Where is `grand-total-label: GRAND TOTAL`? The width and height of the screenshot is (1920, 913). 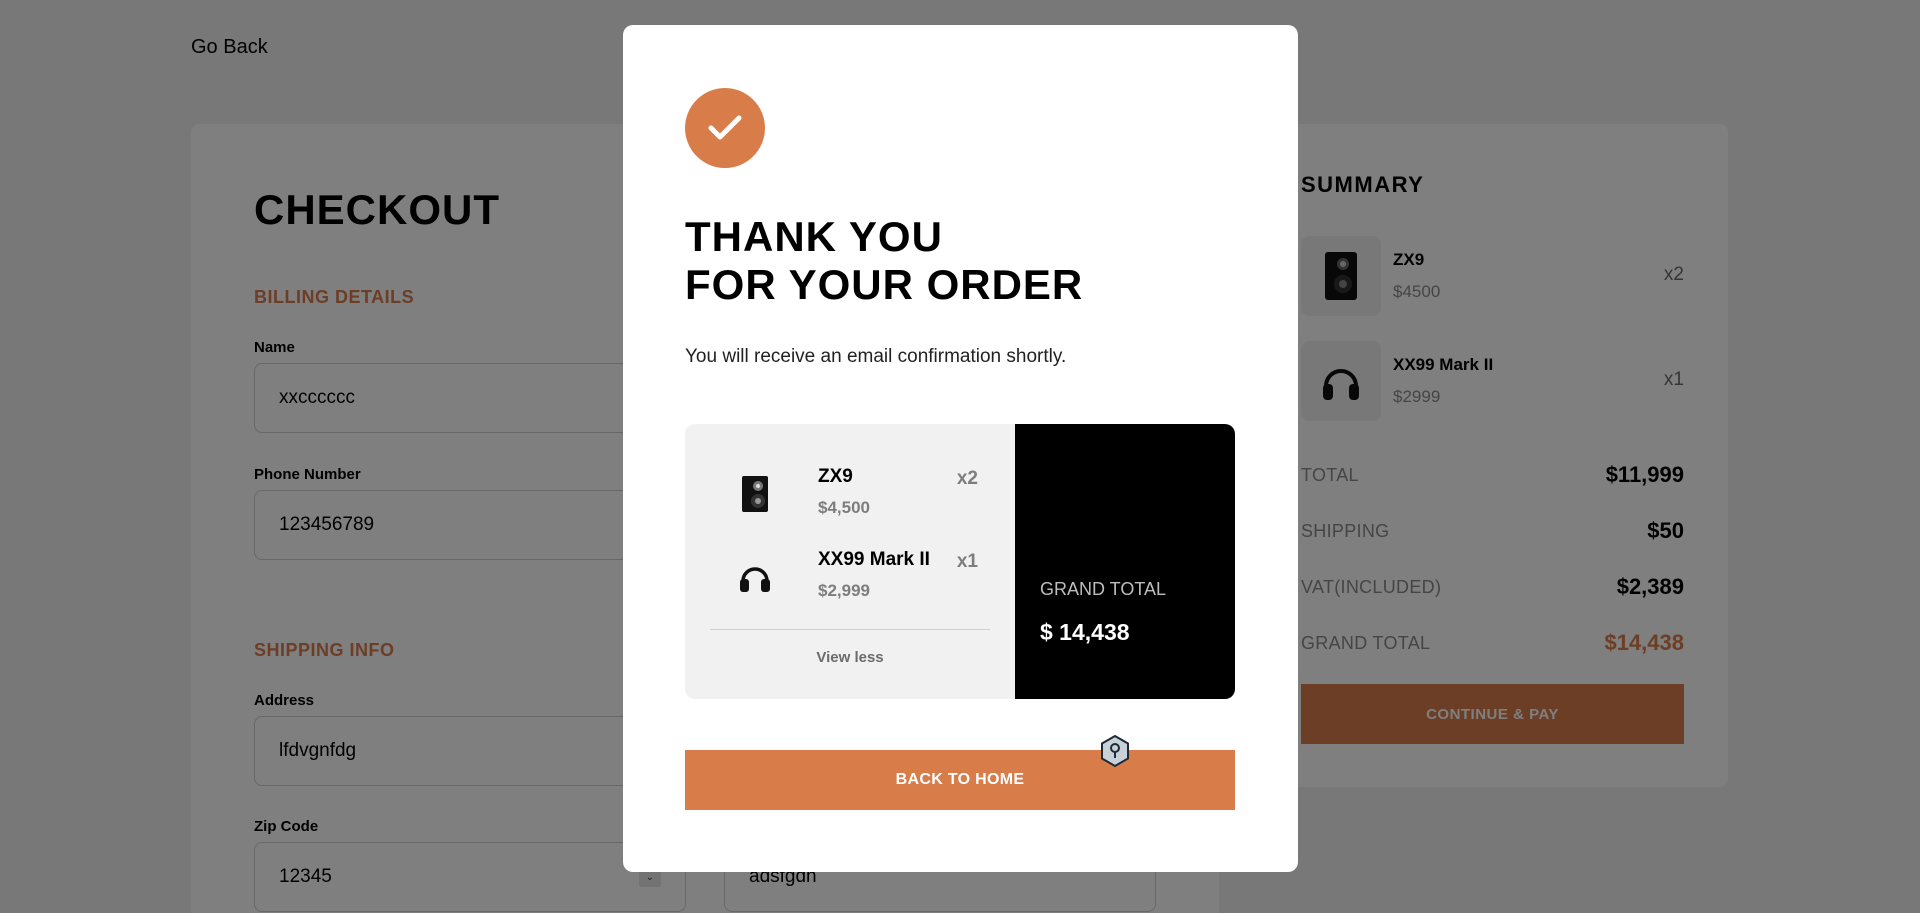
grand-total-label: GRAND TOTAL is located at coordinates (1103, 589).